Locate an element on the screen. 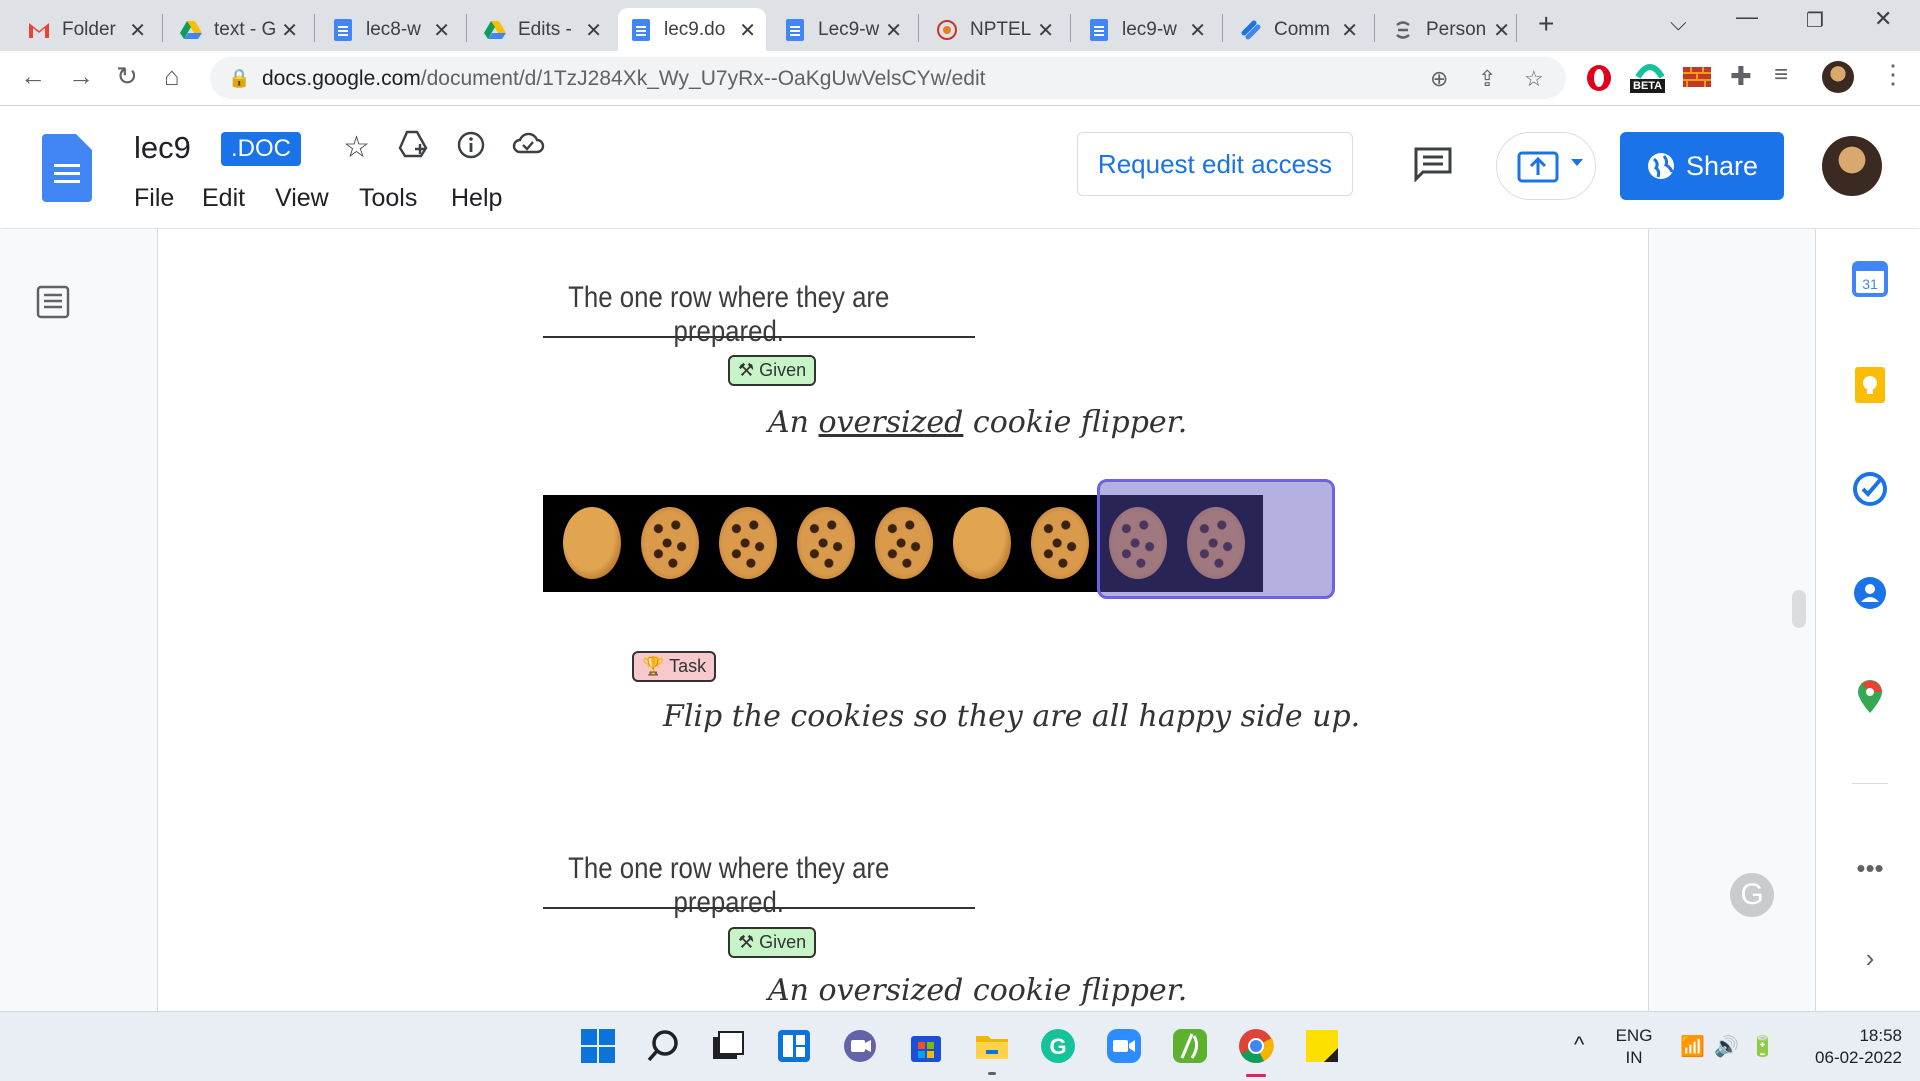 Image resolution: width=1920 pixels, height=1081 pixels. comment-history-icon is located at coordinates (1433, 166).